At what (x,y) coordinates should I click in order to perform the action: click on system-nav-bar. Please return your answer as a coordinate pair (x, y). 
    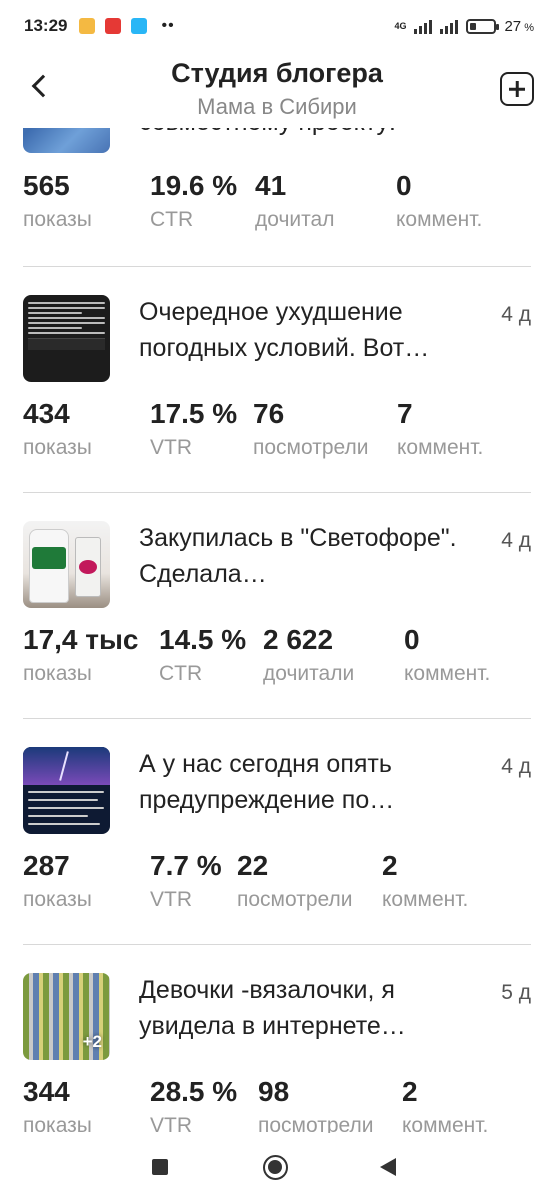
    Looking at the image, I should click on (277, 1166).